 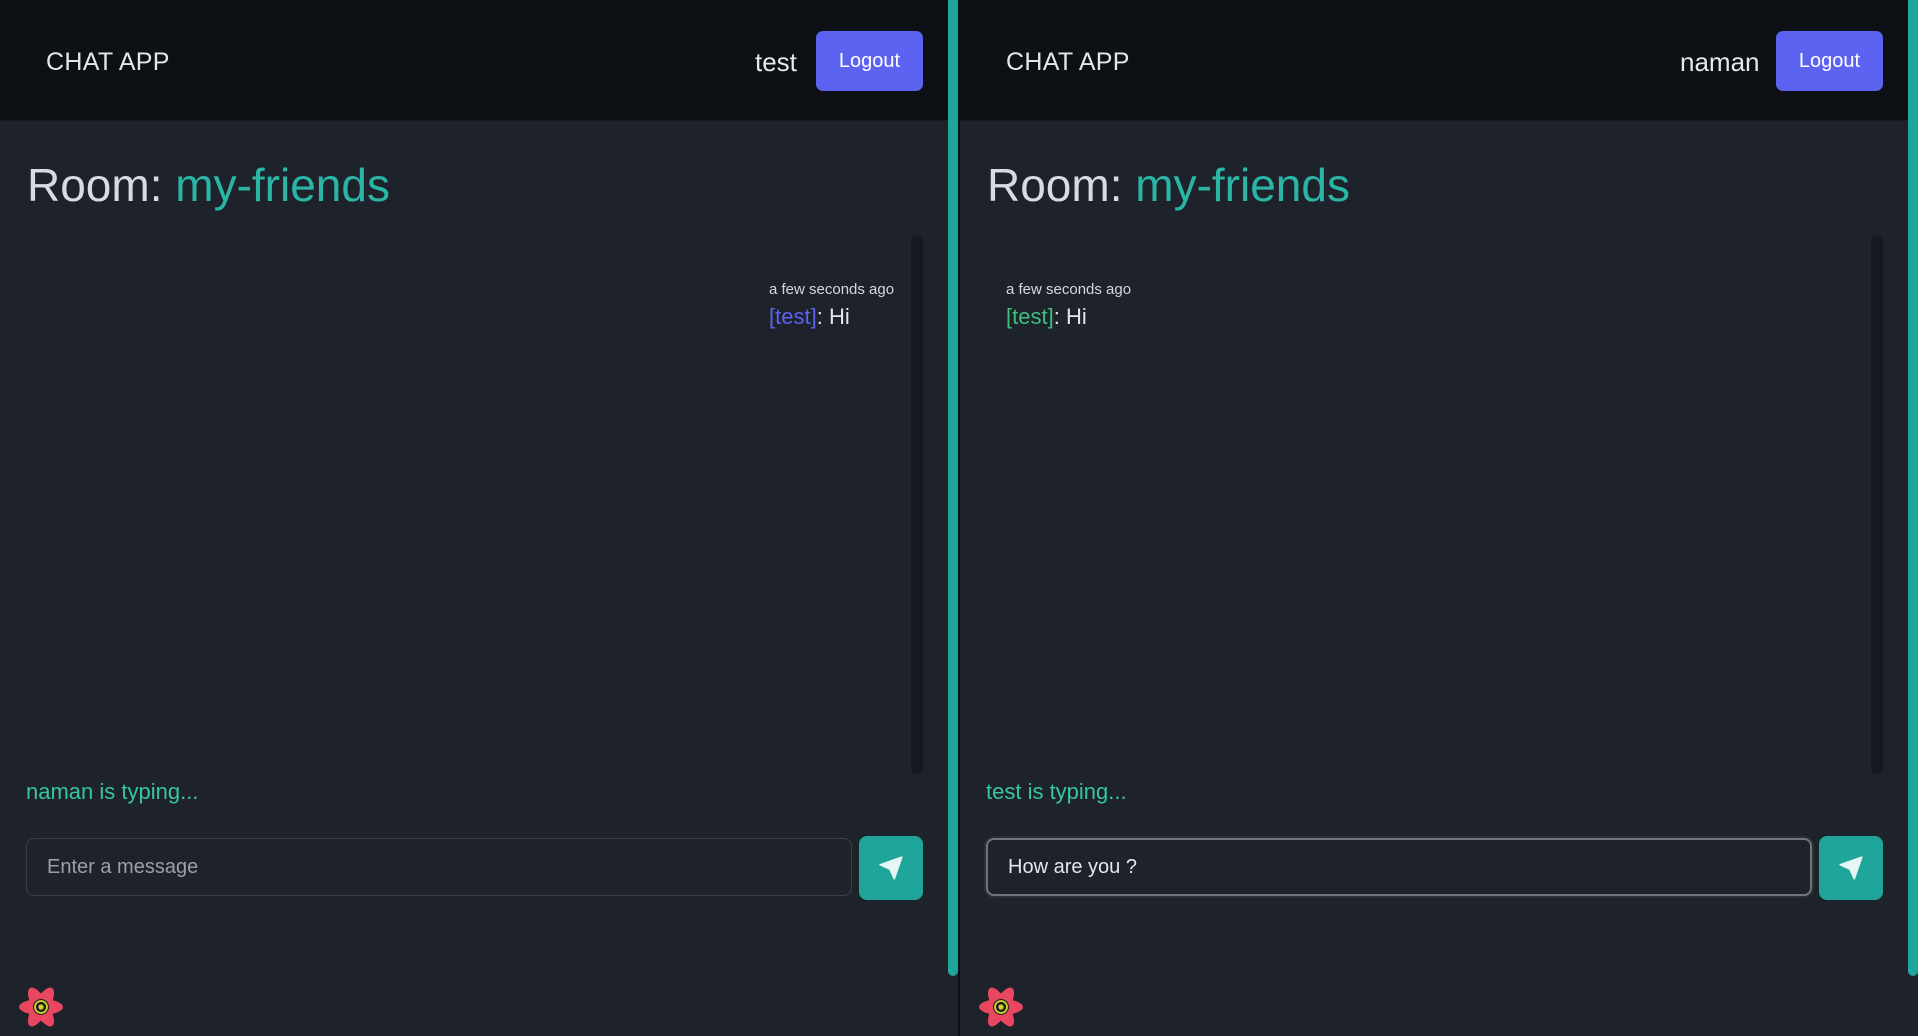 I want to click on app-header: CHAT APP test Logout, so click(x=479, y=60).